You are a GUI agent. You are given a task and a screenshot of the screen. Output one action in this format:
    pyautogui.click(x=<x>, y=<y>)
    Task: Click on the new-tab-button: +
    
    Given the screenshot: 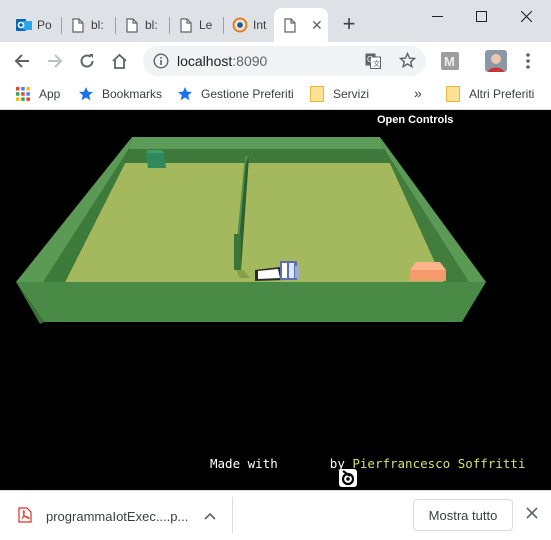 What is the action you would take?
    pyautogui.click(x=349, y=25)
    